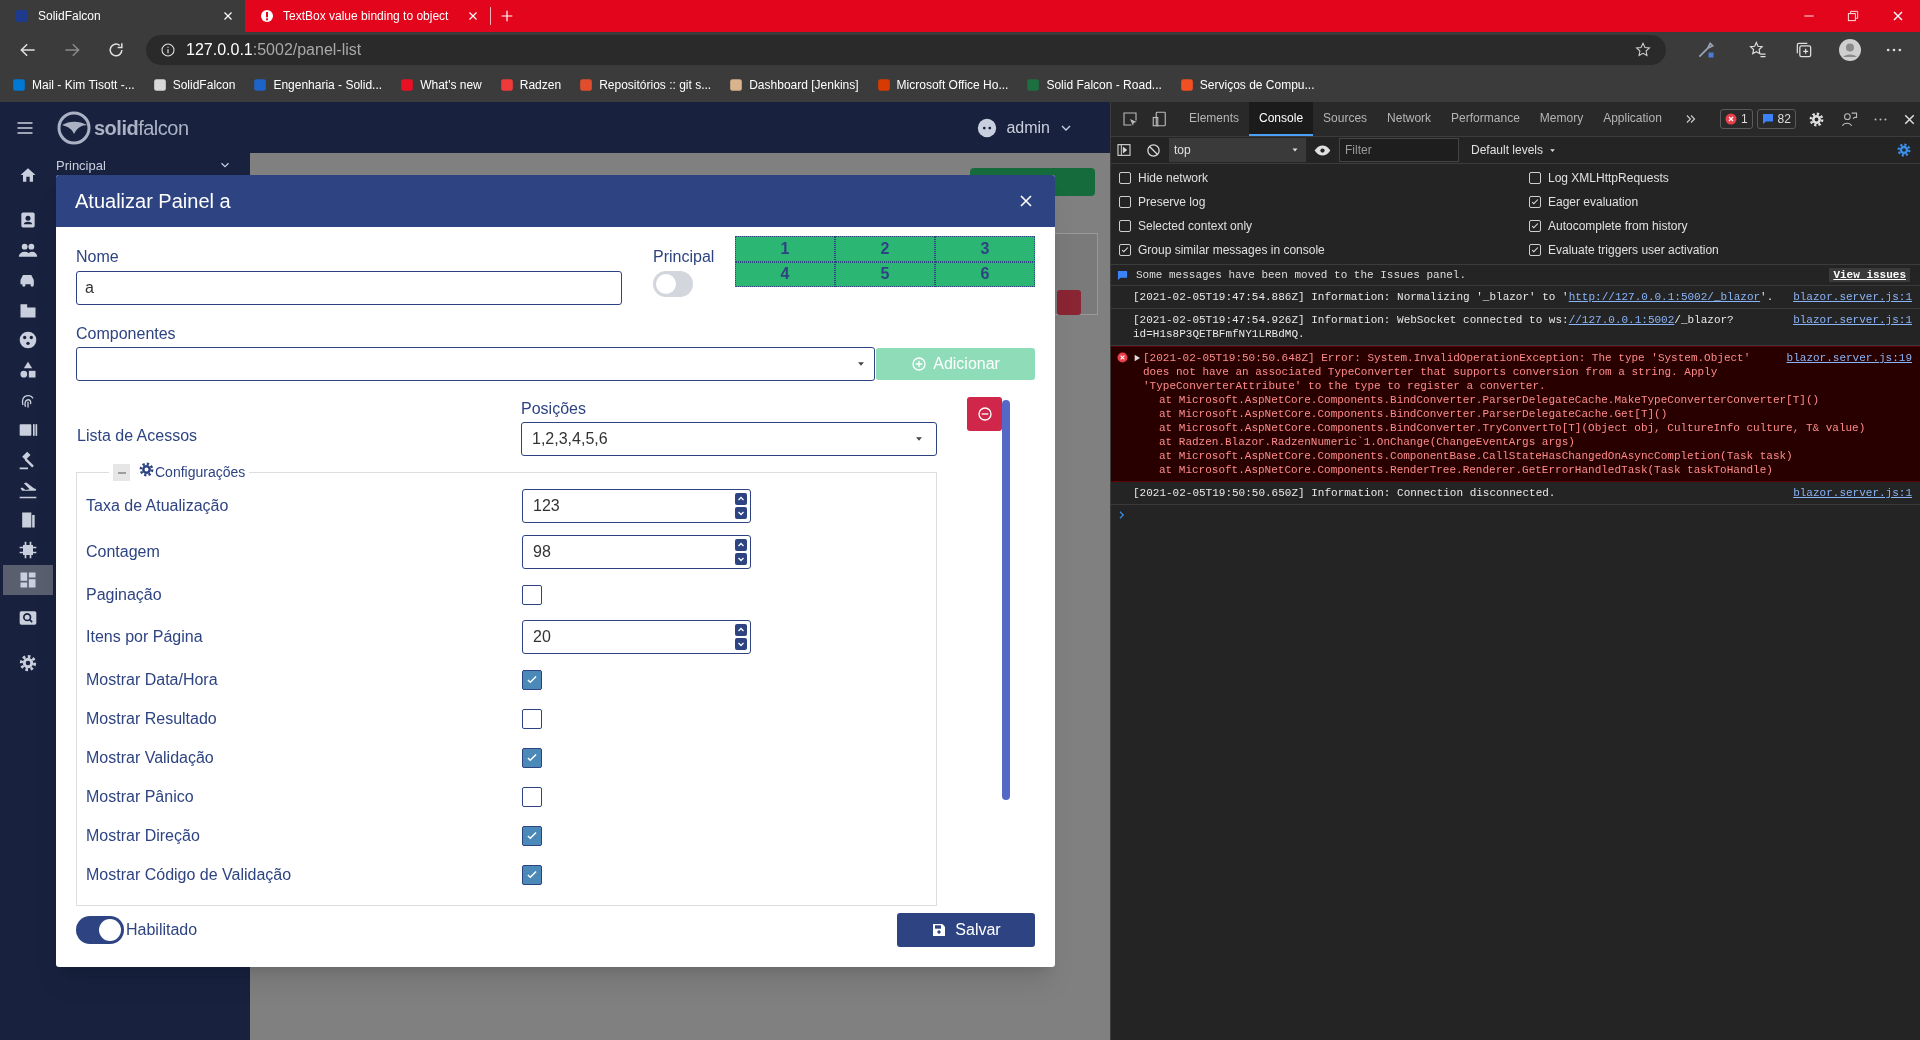  Describe the element at coordinates (1776, 119) in the screenshot. I see `message-count-badge: 82` at that location.